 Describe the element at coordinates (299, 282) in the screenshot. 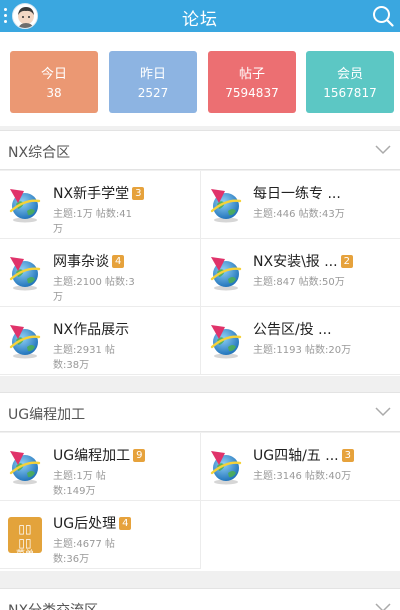

I see `forum-stats: 主题:847 帖数:50万` at that location.